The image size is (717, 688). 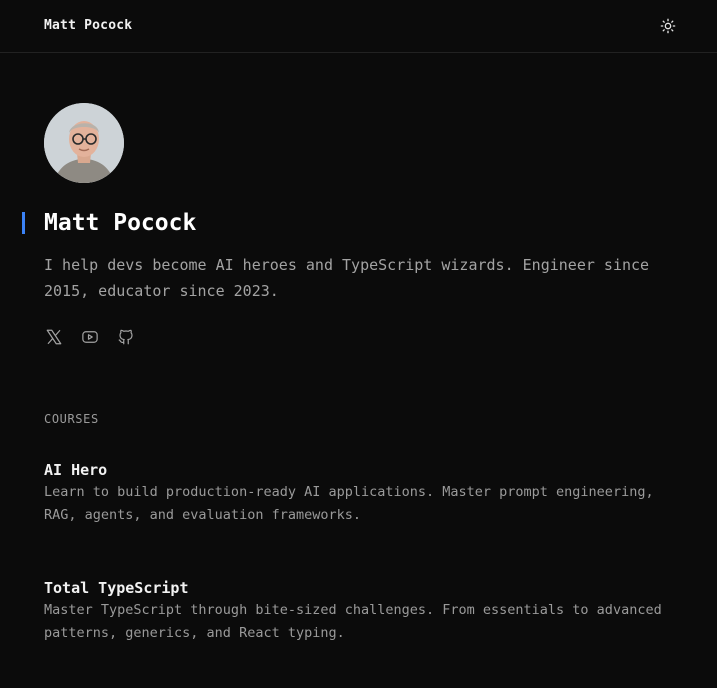 I want to click on avatar-portrait, so click(x=84, y=143).